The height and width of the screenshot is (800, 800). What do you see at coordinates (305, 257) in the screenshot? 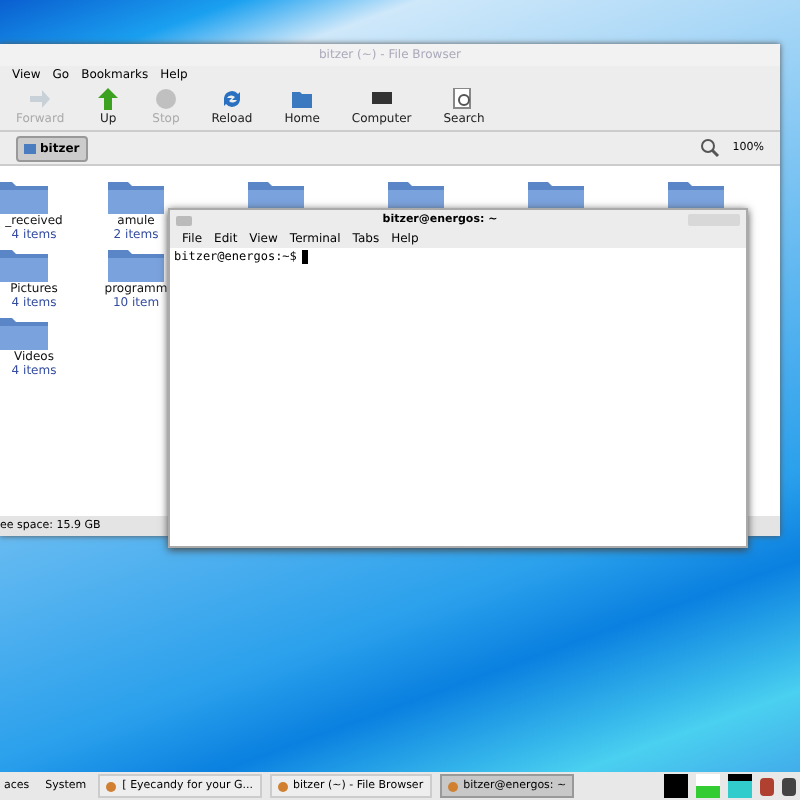
I see `text-cursor` at bounding box center [305, 257].